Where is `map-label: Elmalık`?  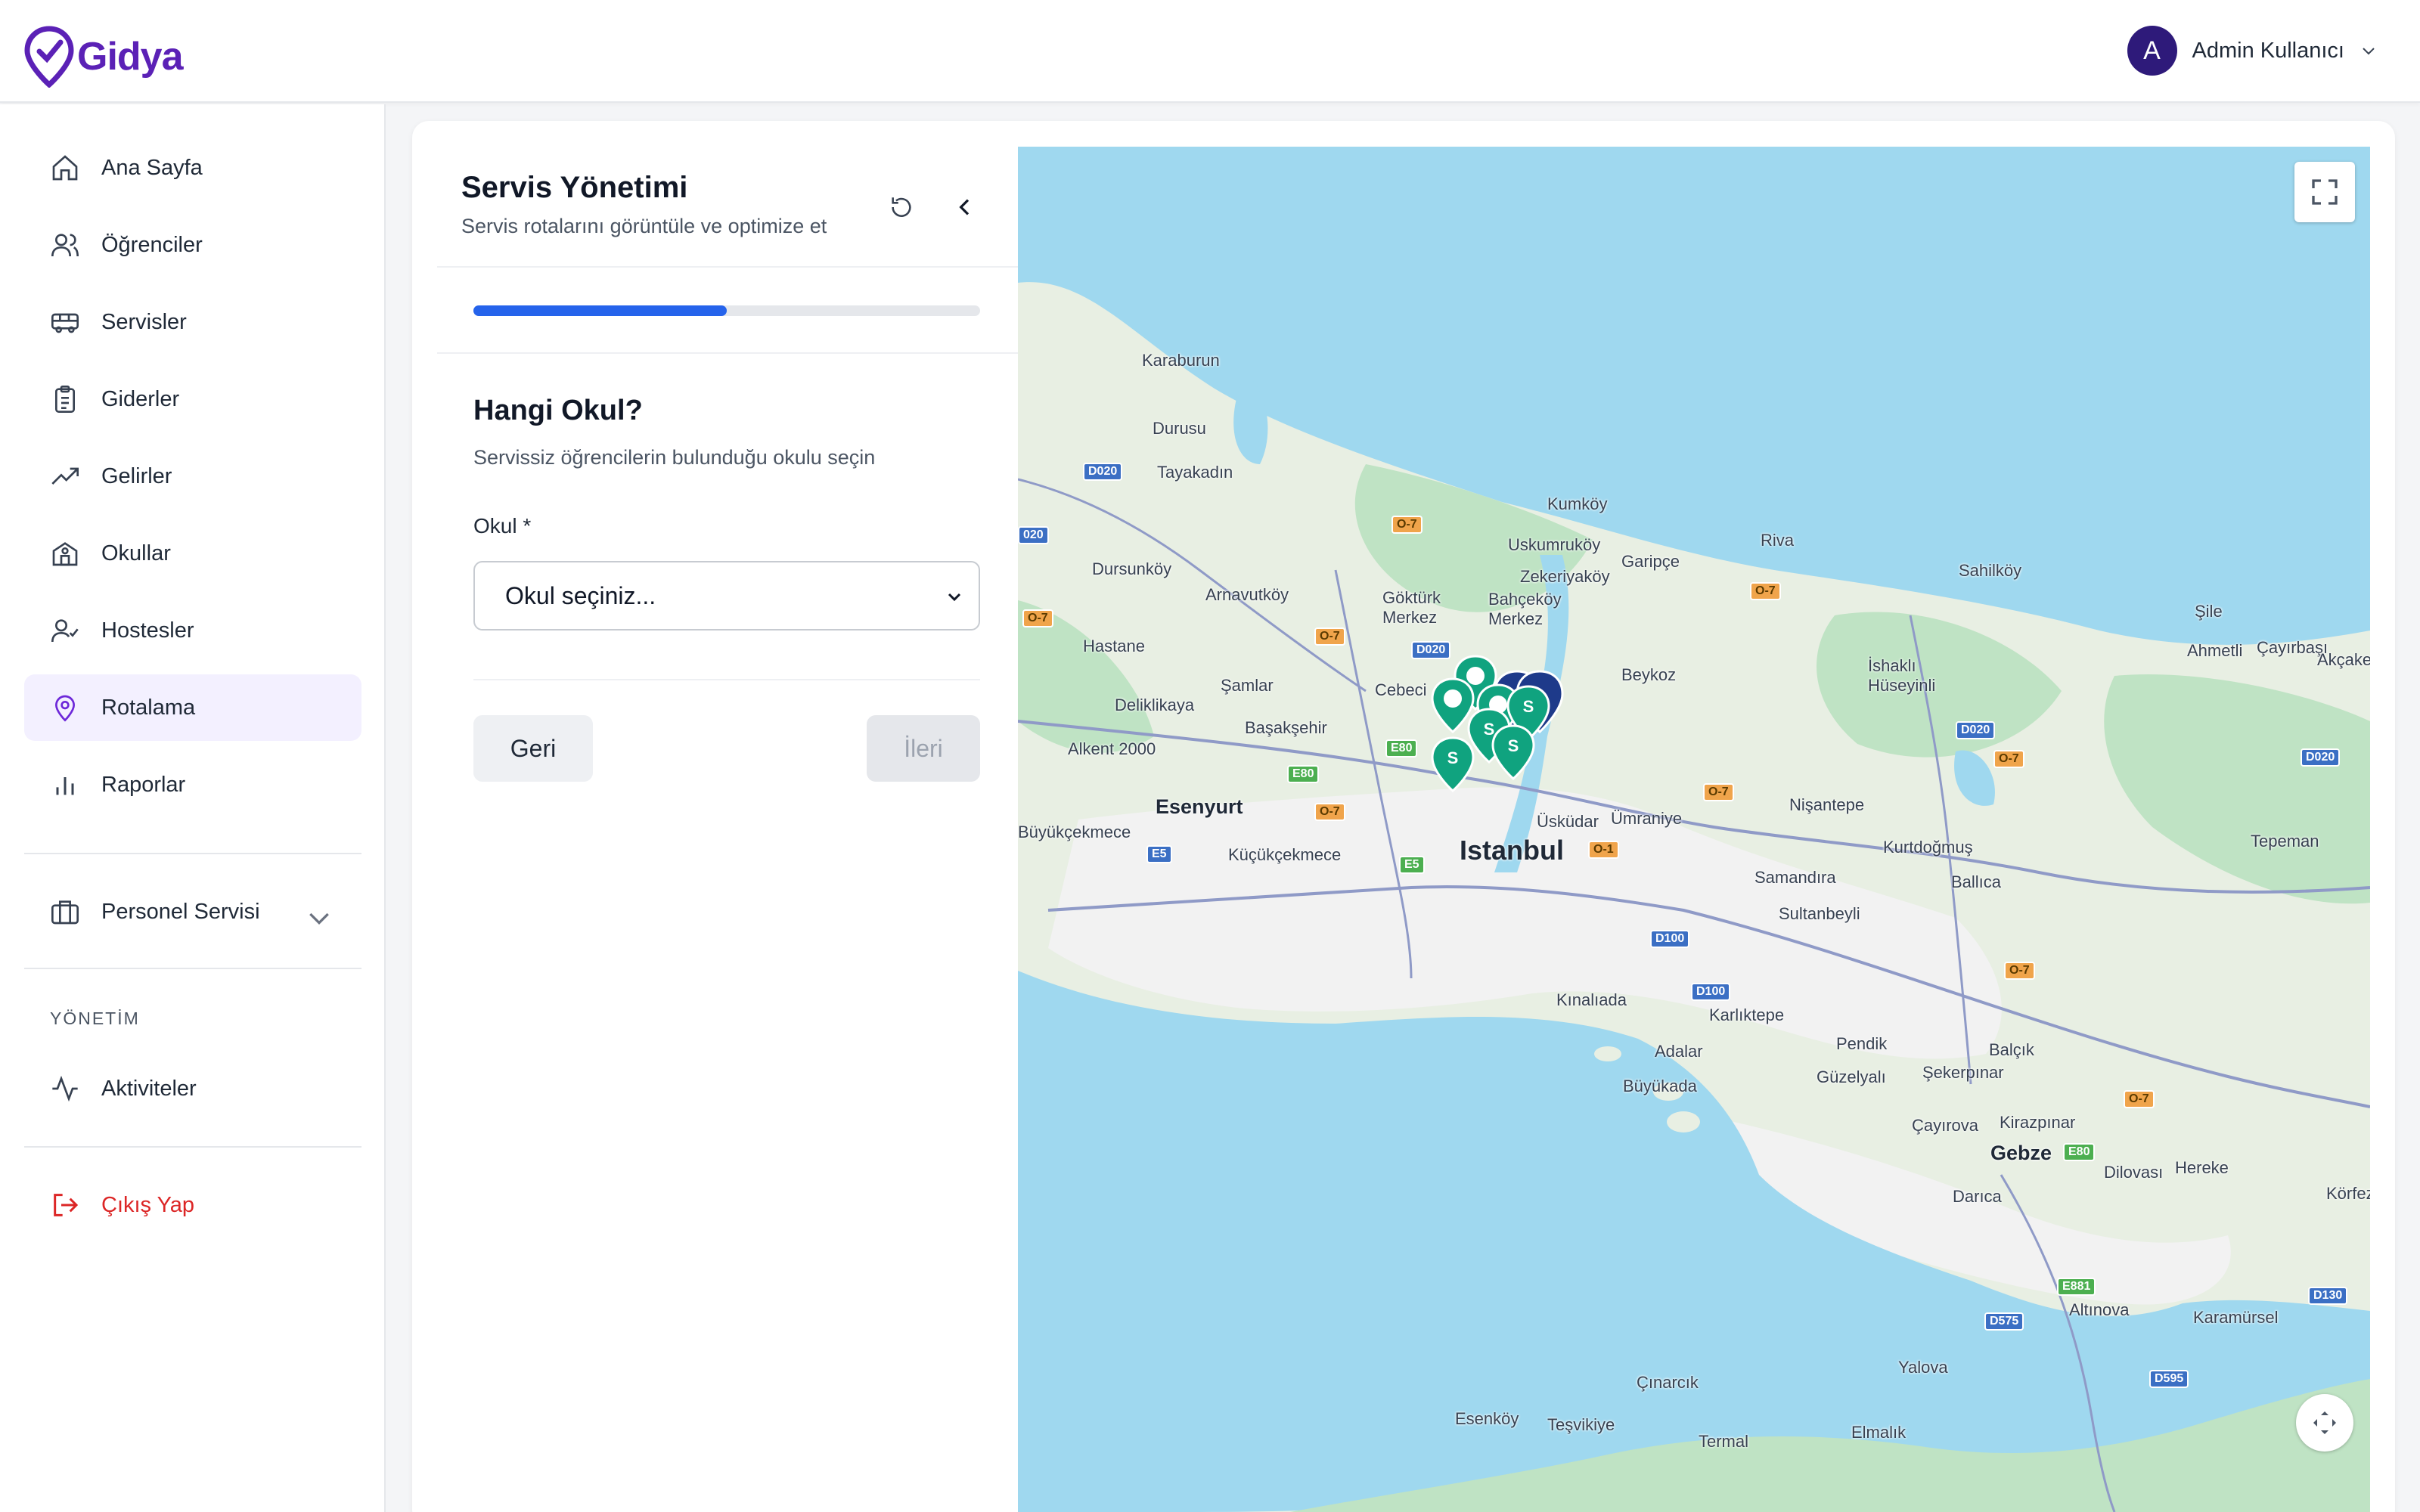
map-label: Elmalık is located at coordinates (1879, 1432).